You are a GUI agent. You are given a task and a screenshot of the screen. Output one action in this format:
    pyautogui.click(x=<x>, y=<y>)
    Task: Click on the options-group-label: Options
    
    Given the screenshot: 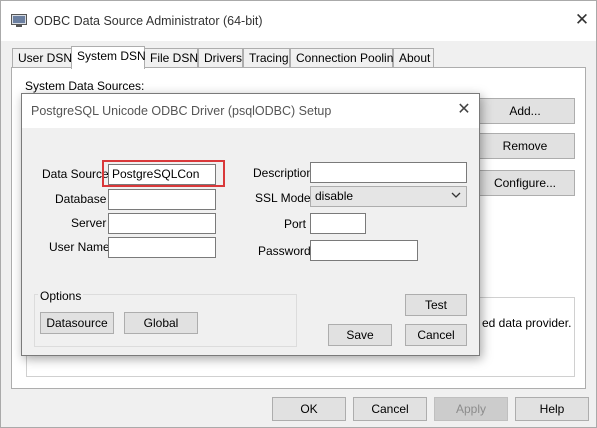 What is the action you would take?
    pyautogui.click(x=61, y=296)
    